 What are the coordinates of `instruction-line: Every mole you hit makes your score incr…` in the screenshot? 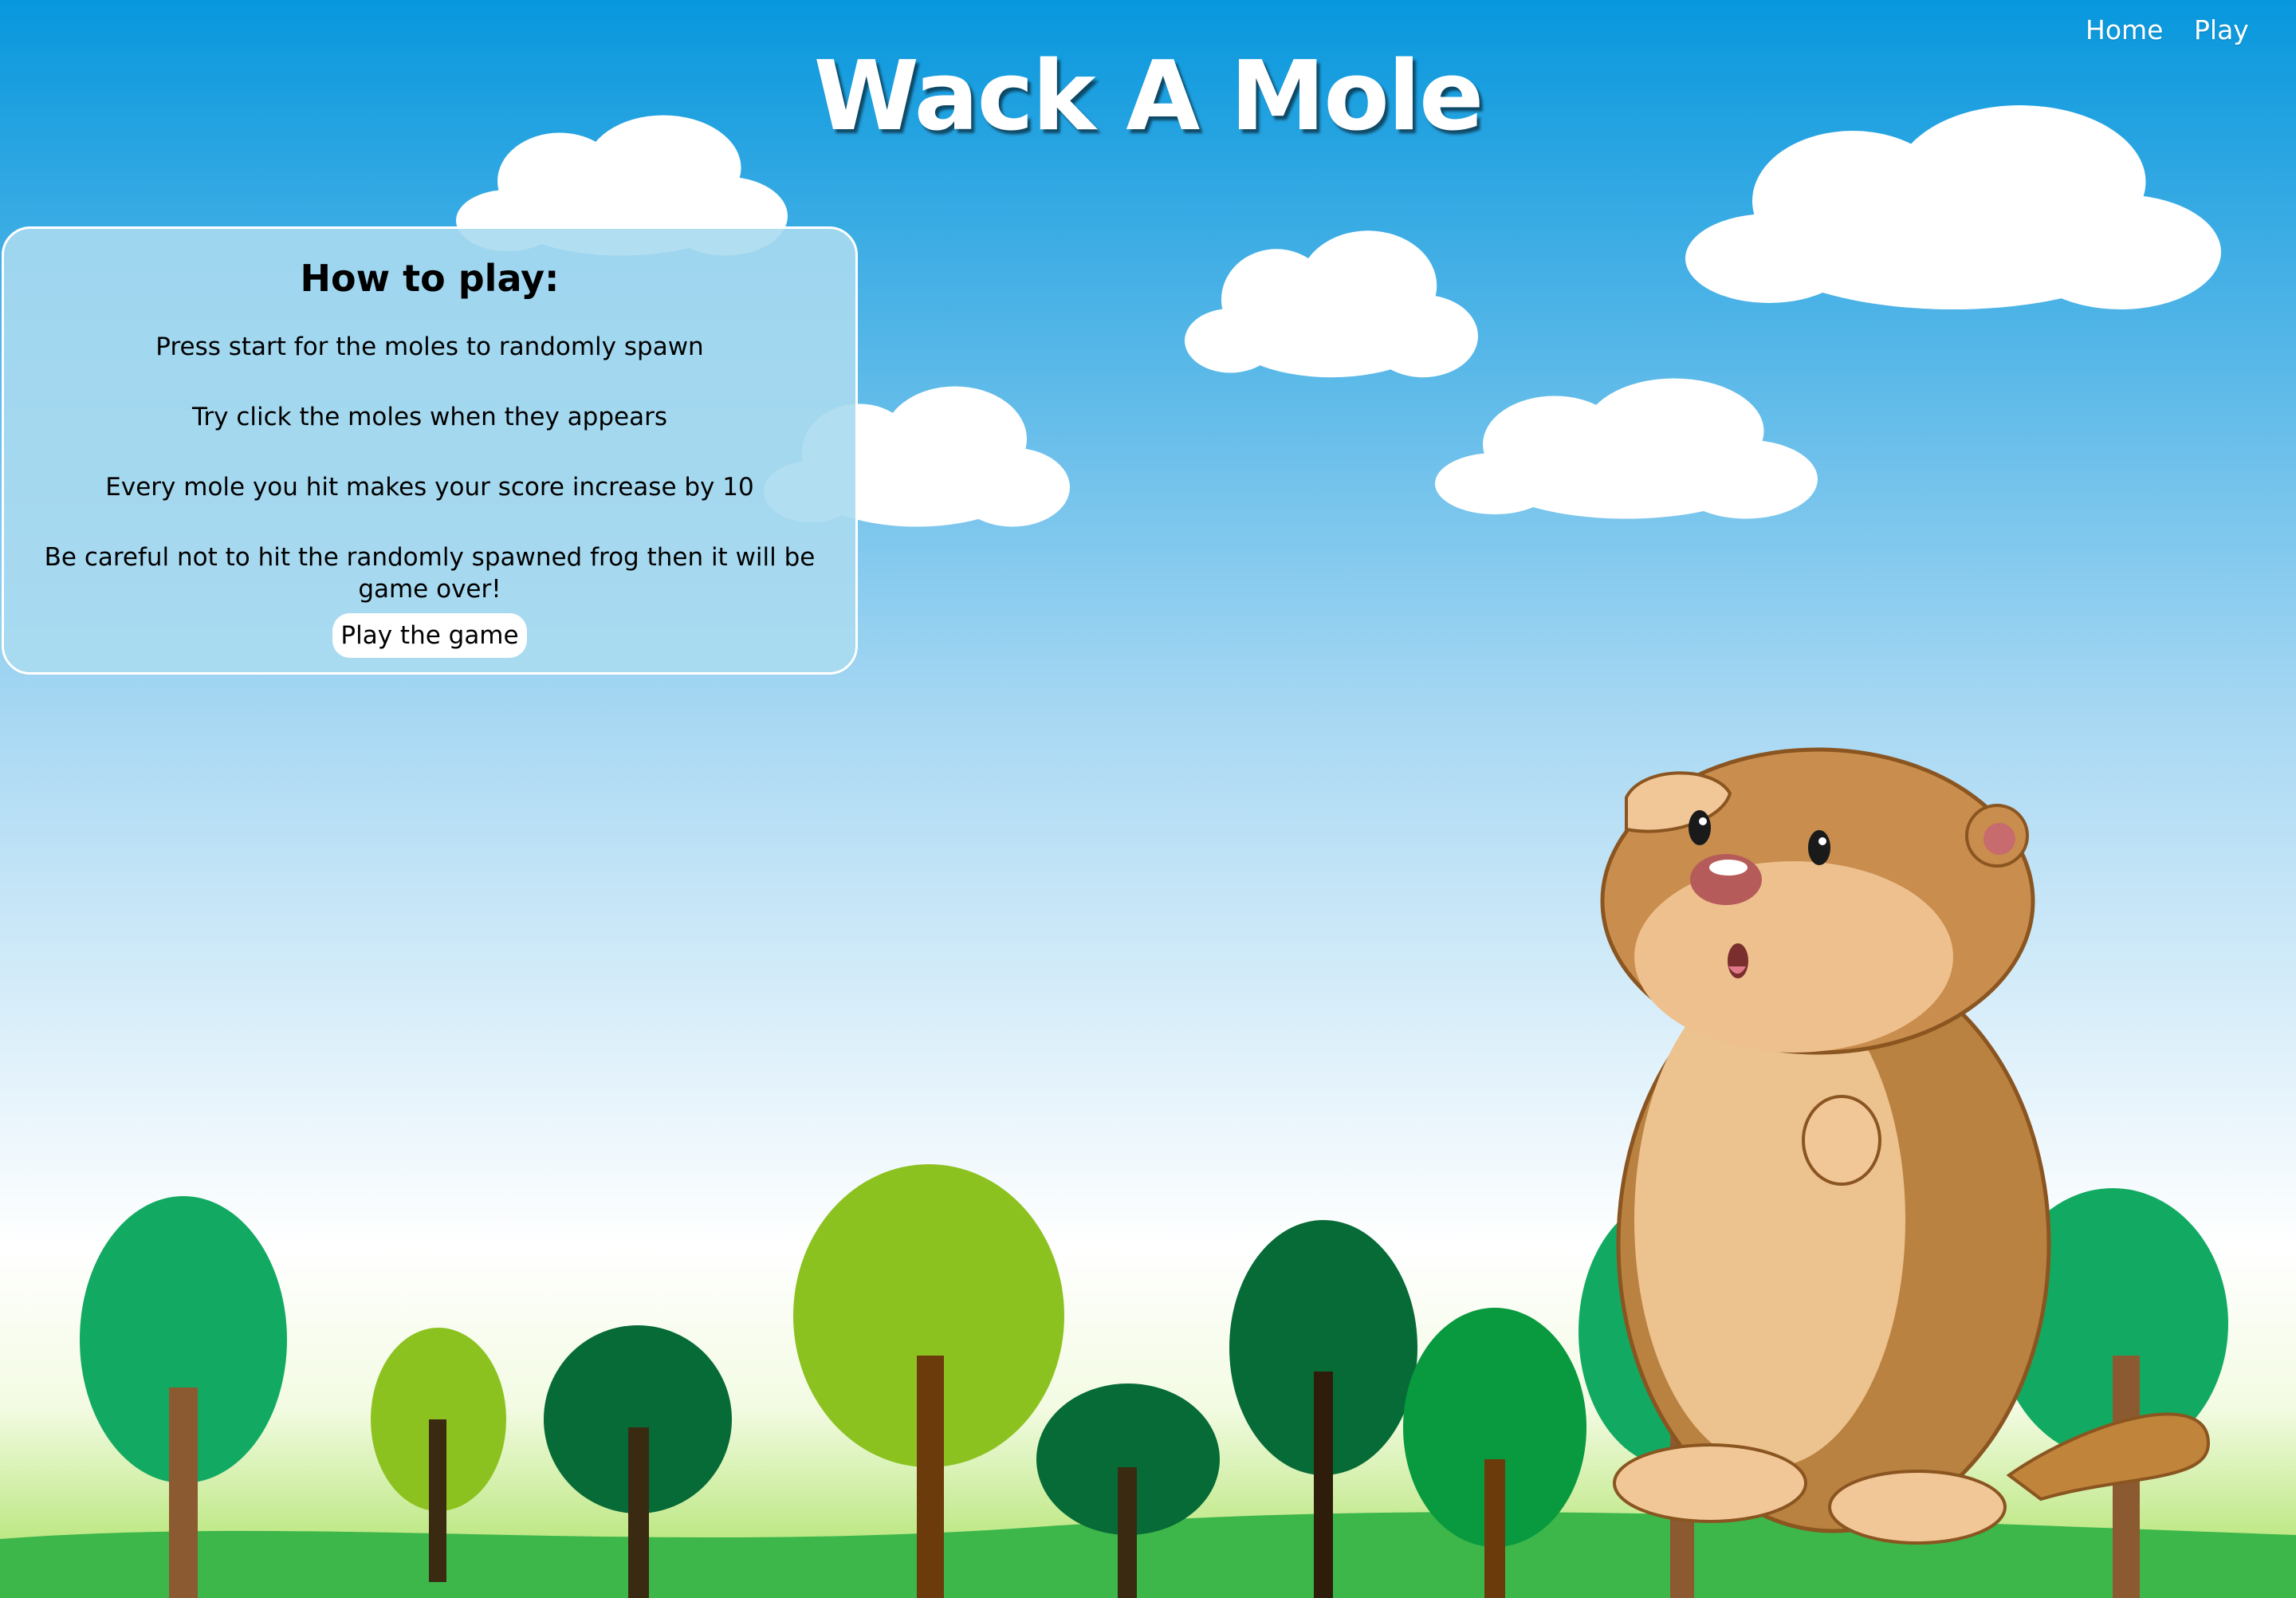 It's located at (429, 487).